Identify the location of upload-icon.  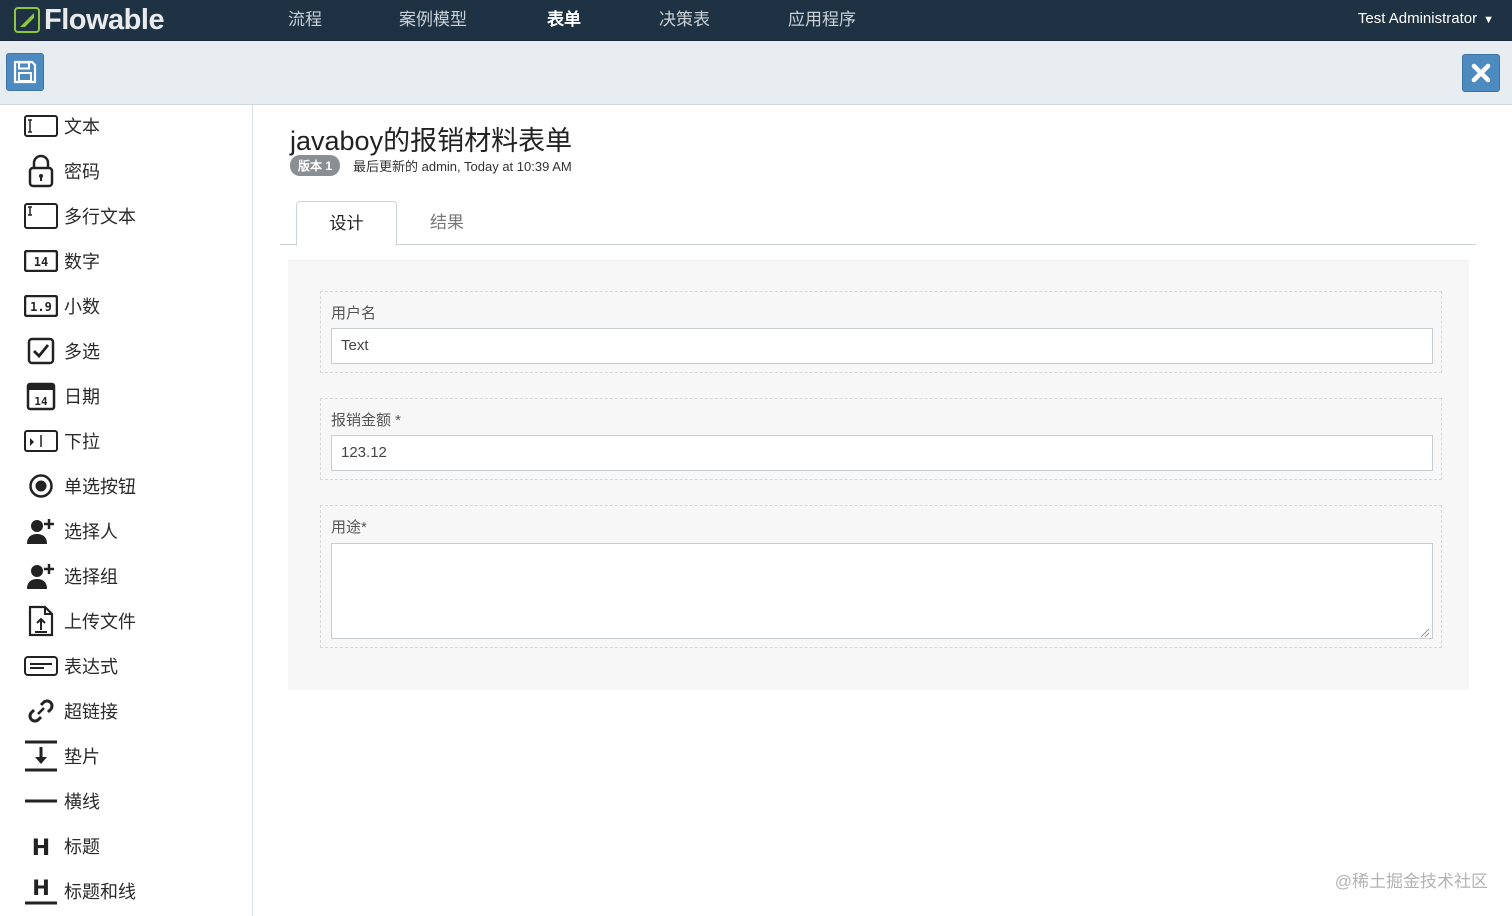
(41, 621).